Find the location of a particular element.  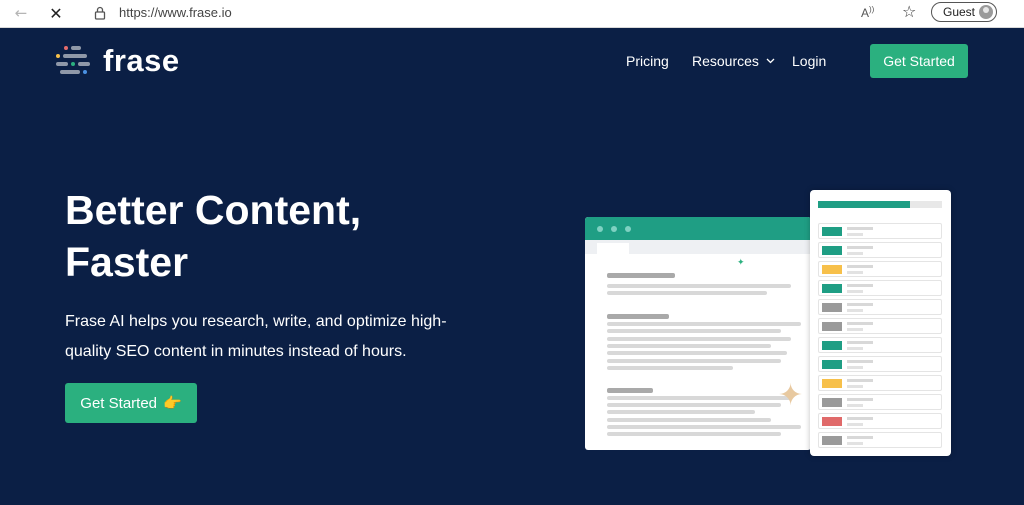

stop-loading-icon: ✕ is located at coordinates (56, 13).